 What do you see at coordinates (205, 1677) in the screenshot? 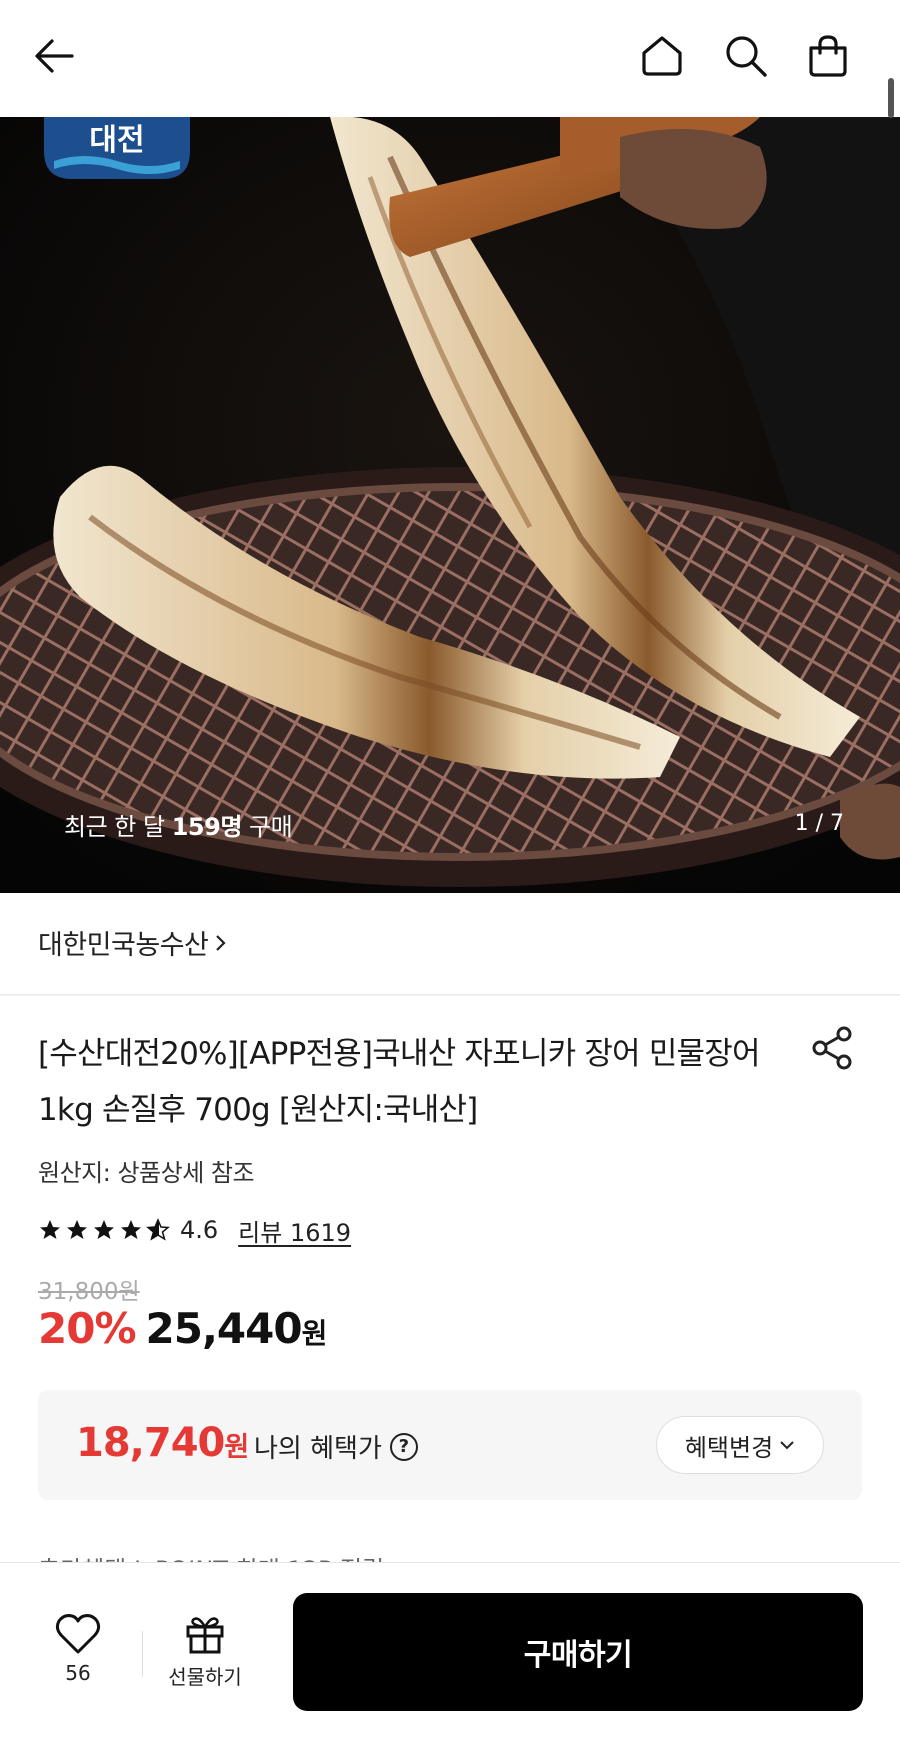
I see `gift-label: 선물하기` at bounding box center [205, 1677].